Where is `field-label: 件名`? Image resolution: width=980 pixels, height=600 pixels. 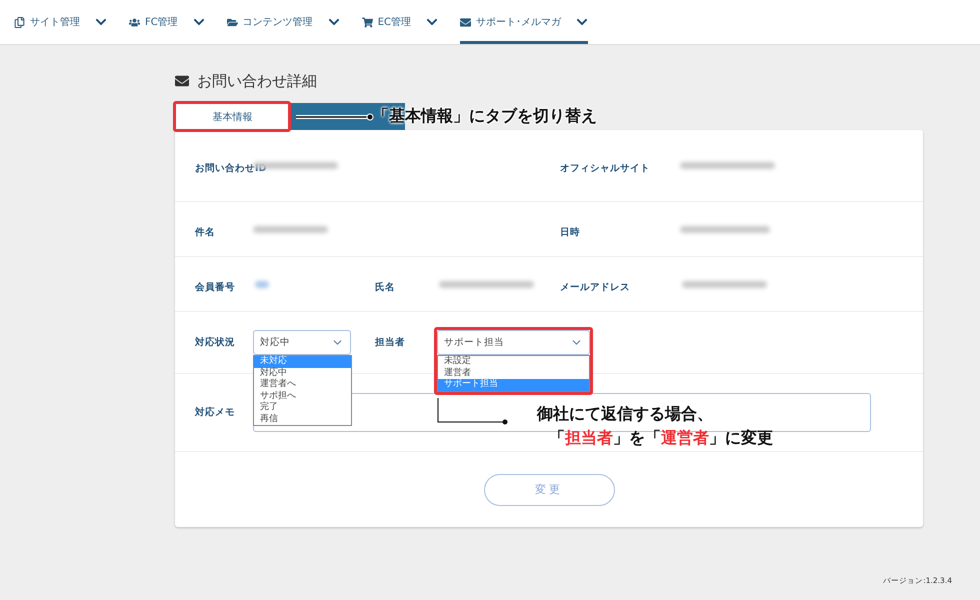
field-label: 件名 is located at coordinates (205, 232).